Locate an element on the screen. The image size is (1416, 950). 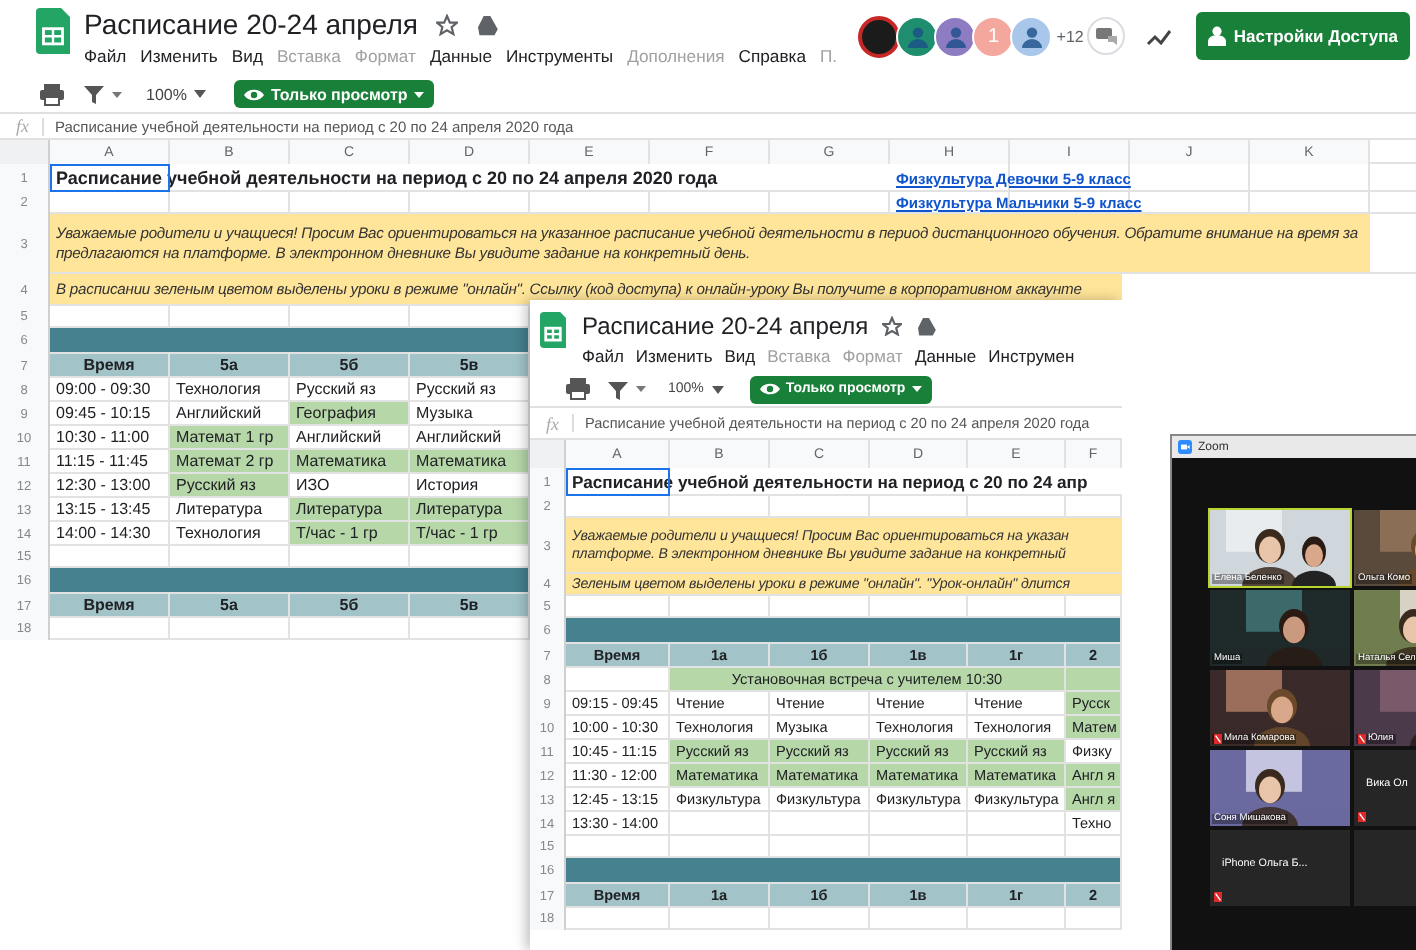
comments-icon is located at coordinates (1105, 36).